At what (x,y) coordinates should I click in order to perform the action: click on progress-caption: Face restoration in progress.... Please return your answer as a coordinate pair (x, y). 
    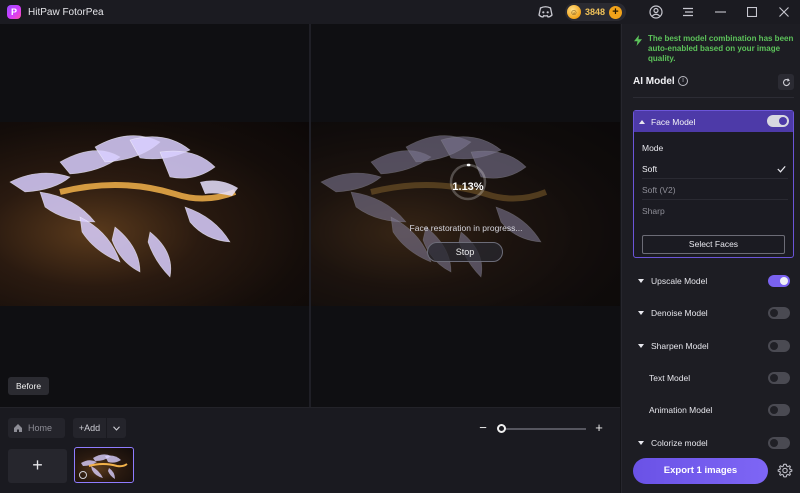
    Looking at the image, I should click on (466, 228).